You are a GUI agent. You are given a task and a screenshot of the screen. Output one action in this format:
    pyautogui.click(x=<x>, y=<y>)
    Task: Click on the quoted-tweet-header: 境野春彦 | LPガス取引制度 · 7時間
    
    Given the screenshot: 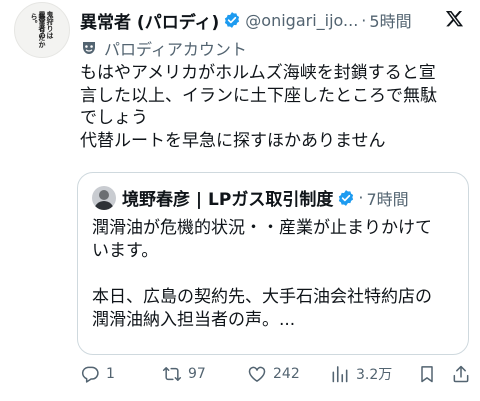 What is the action you would take?
    pyautogui.click(x=250, y=197)
    